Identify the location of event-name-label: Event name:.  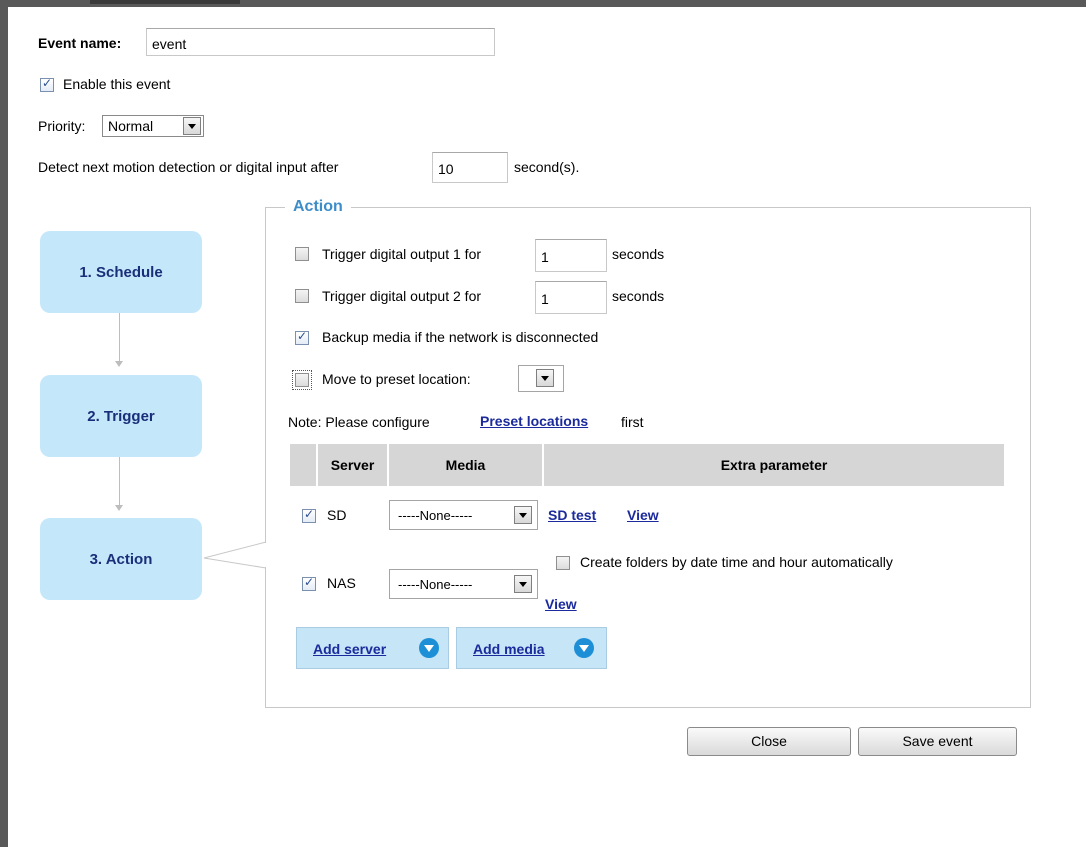
(80, 43).